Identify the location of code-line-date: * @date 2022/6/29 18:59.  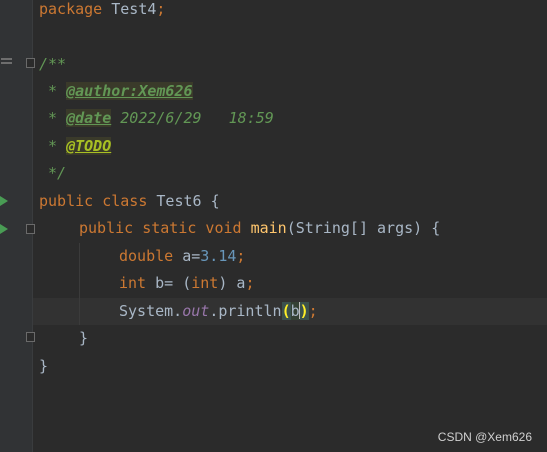
(156, 118).